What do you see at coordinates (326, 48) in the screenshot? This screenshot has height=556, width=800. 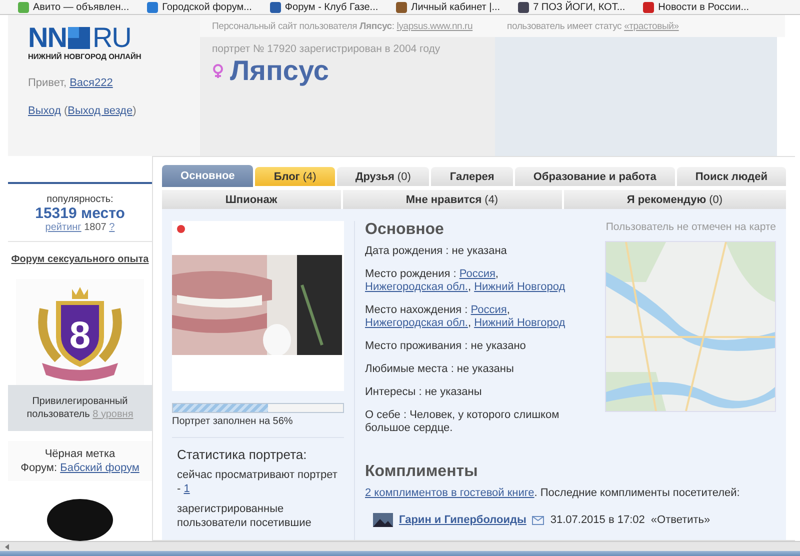 I see `registration-text: портрет № 17920 зарегистрирован в 2004 году` at bounding box center [326, 48].